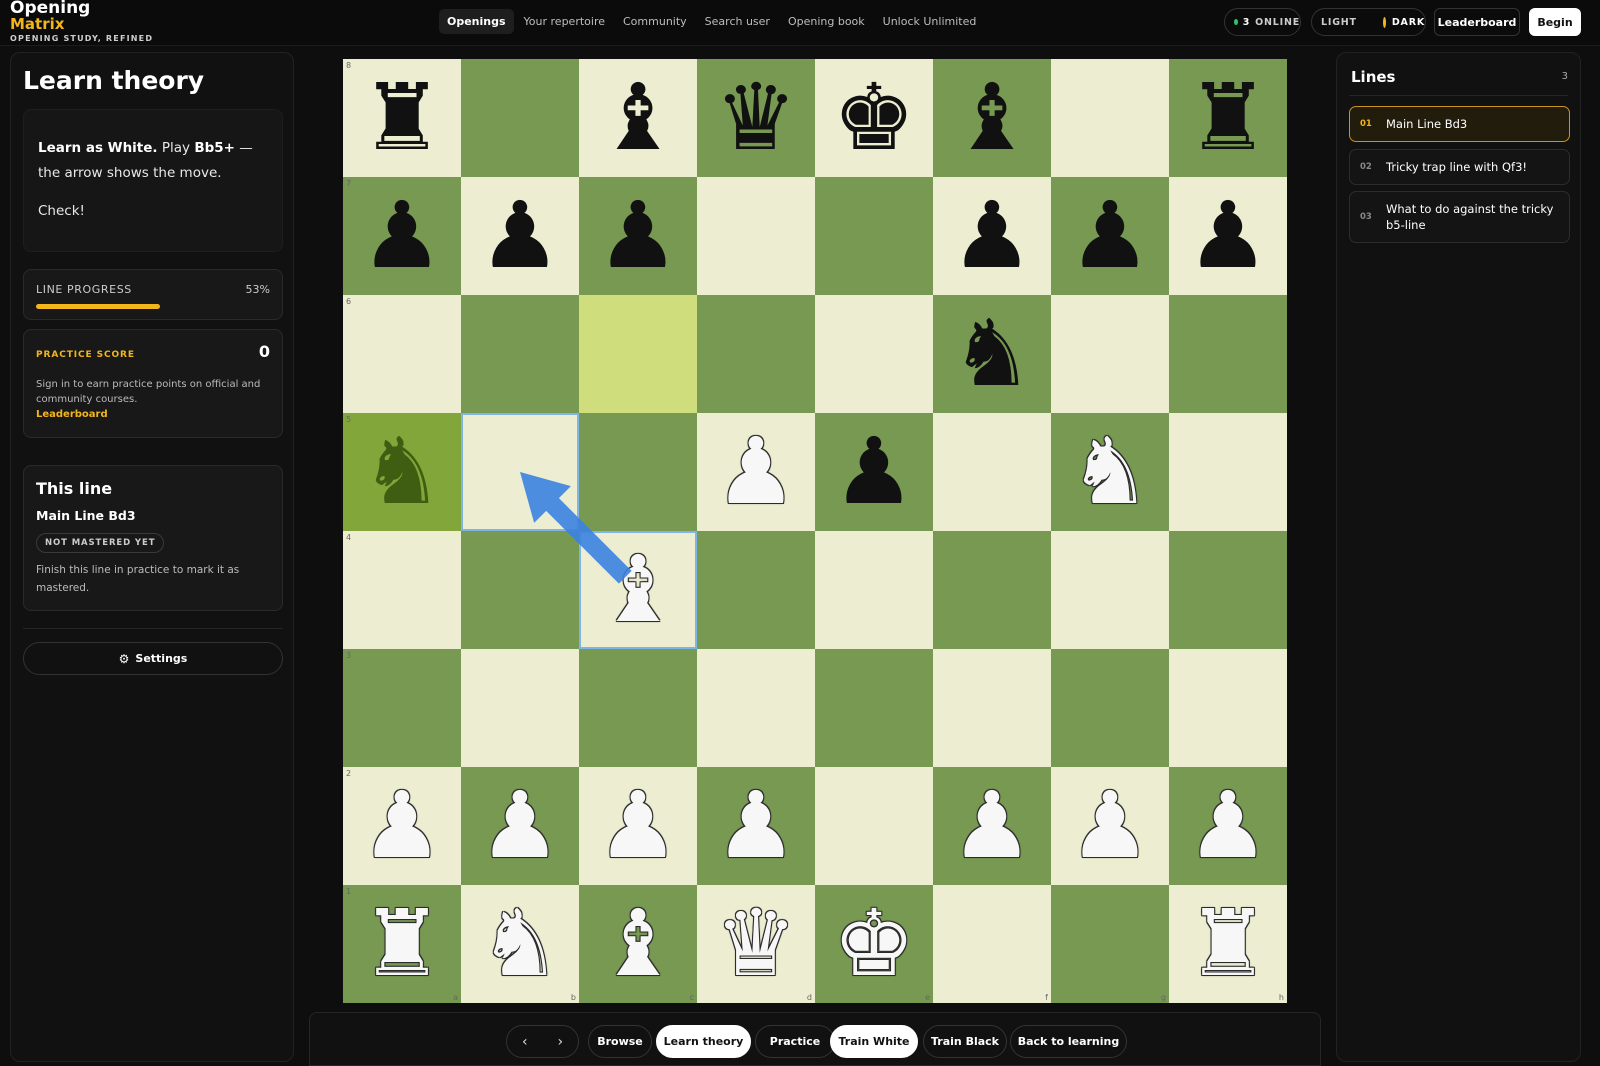  I want to click on square-c8: ♝, so click(638, 118).